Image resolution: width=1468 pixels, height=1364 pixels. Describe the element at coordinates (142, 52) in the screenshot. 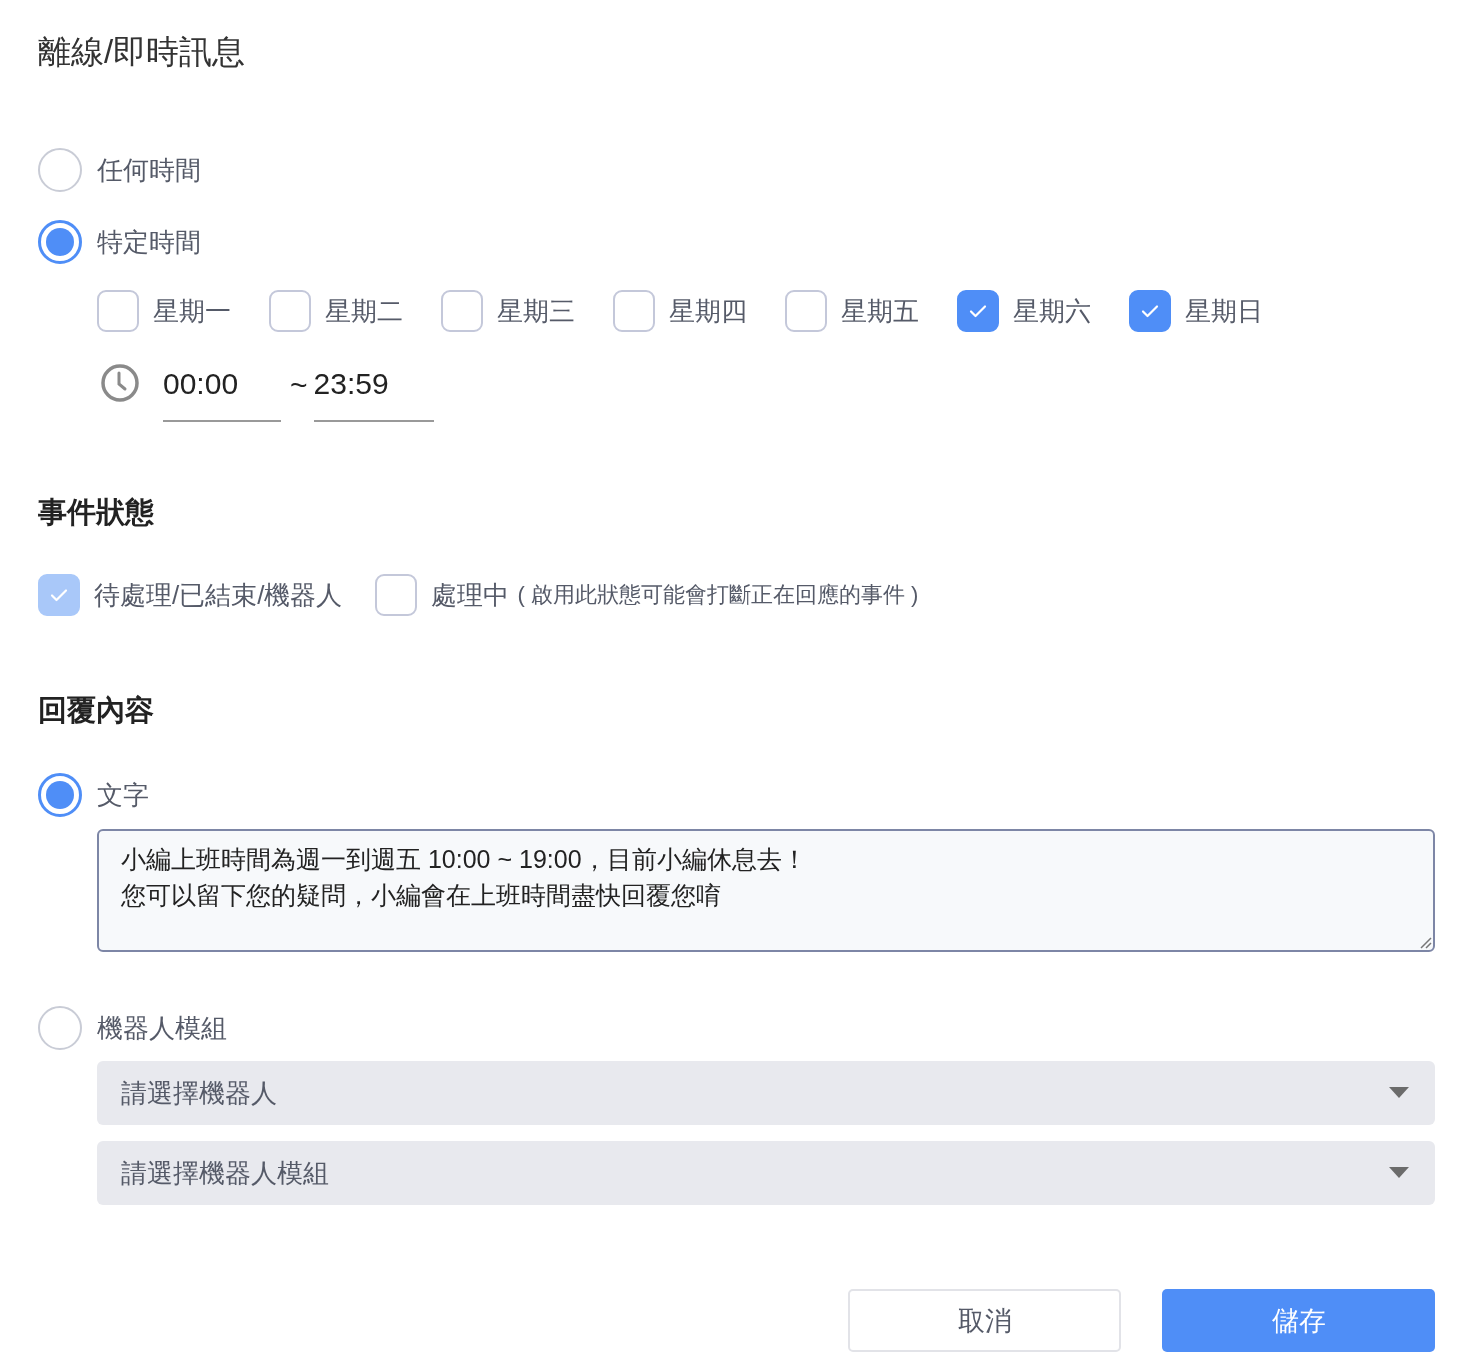

I see `dialog-title: 離線/即時訊息` at that location.